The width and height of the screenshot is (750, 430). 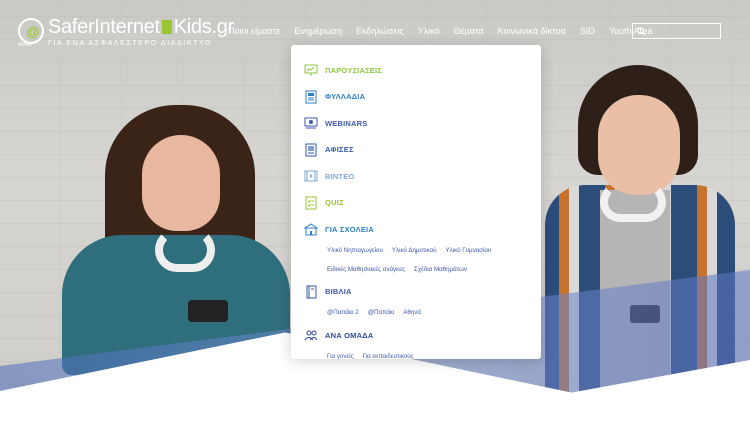 I want to click on nav-about: Ποιοι είμαστε, so click(x=254, y=31).